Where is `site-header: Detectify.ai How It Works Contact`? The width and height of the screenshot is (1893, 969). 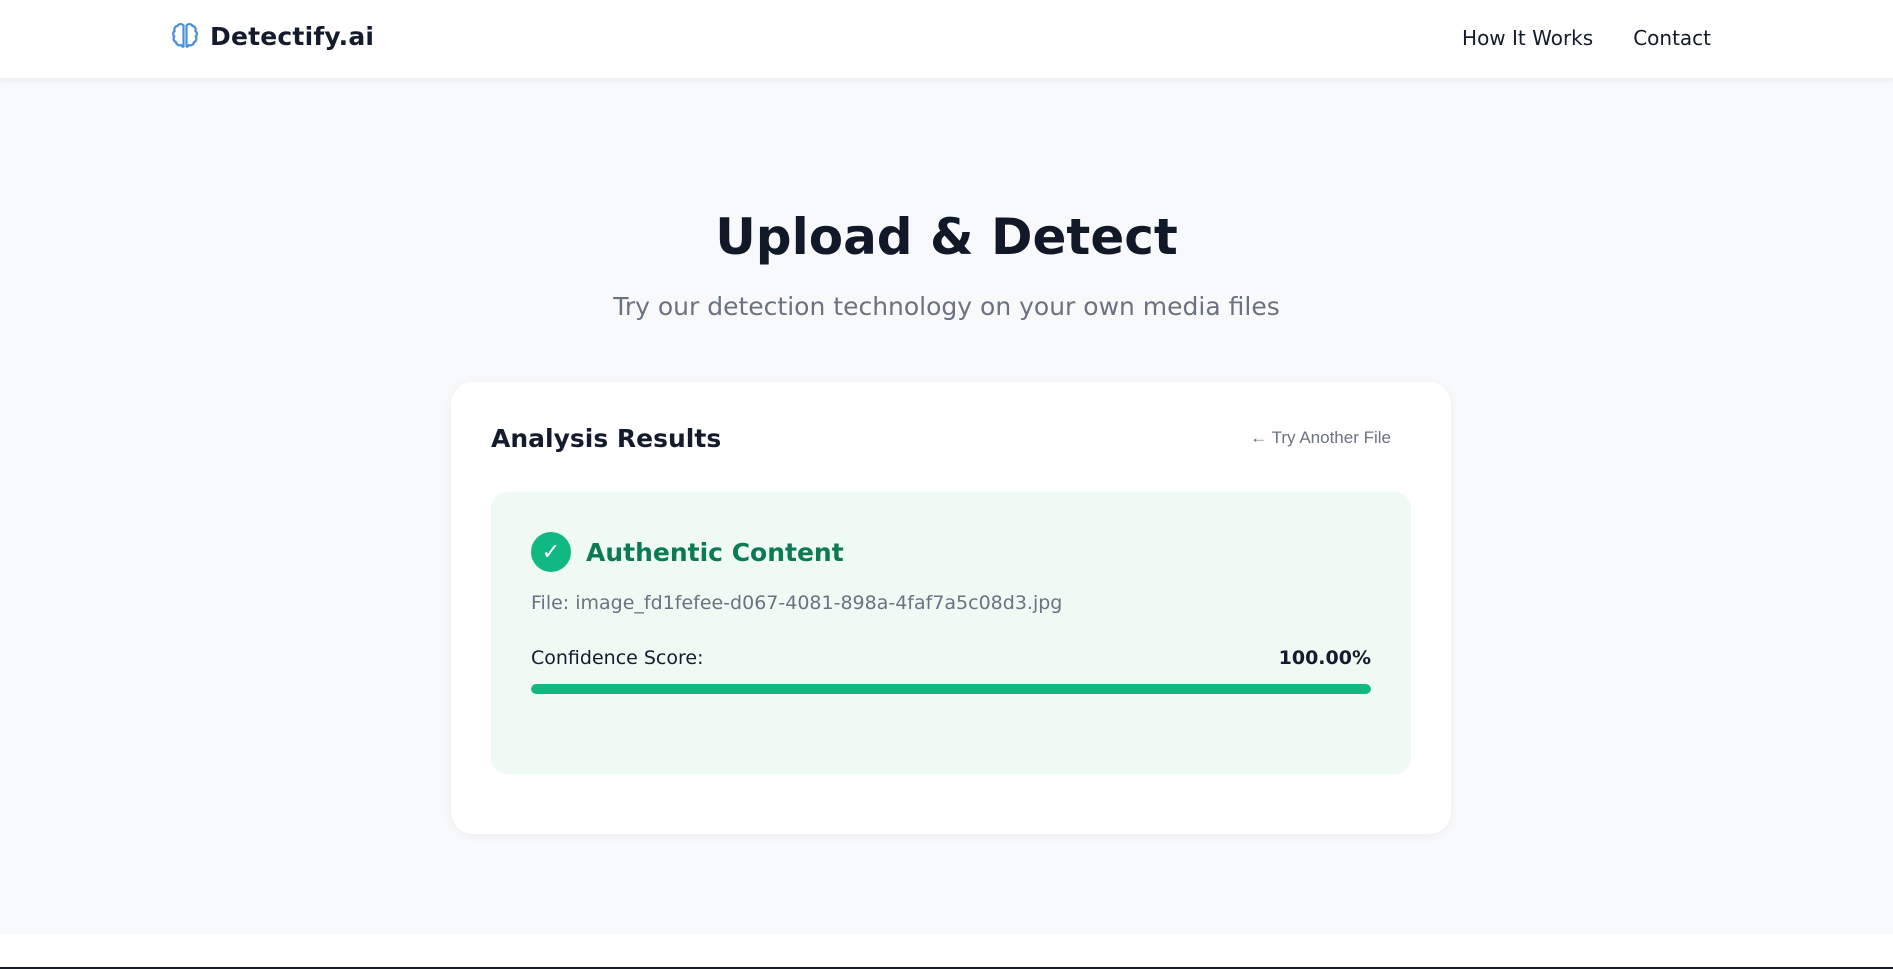
site-header: Detectify.ai How It Works Contact is located at coordinates (946, 39).